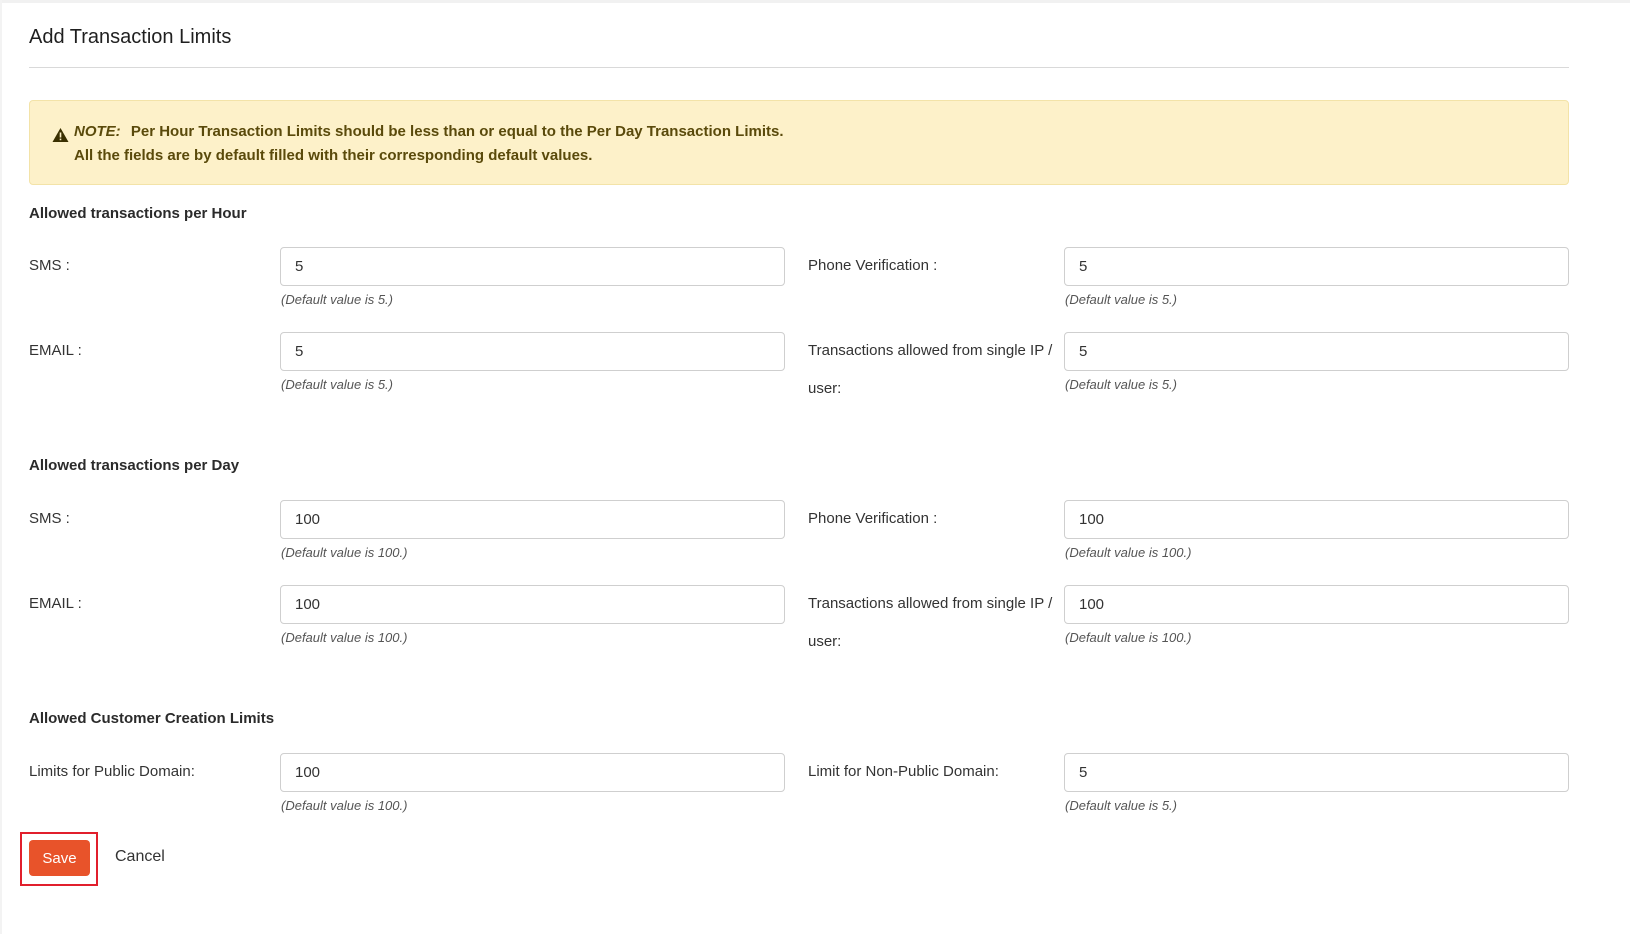 Image resolution: width=1630 pixels, height=934 pixels. What do you see at coordinates (134, 465) in the screenshot?
I see `section-heading-day: Allowed transactions per Day` at bounding box center [134, 465].